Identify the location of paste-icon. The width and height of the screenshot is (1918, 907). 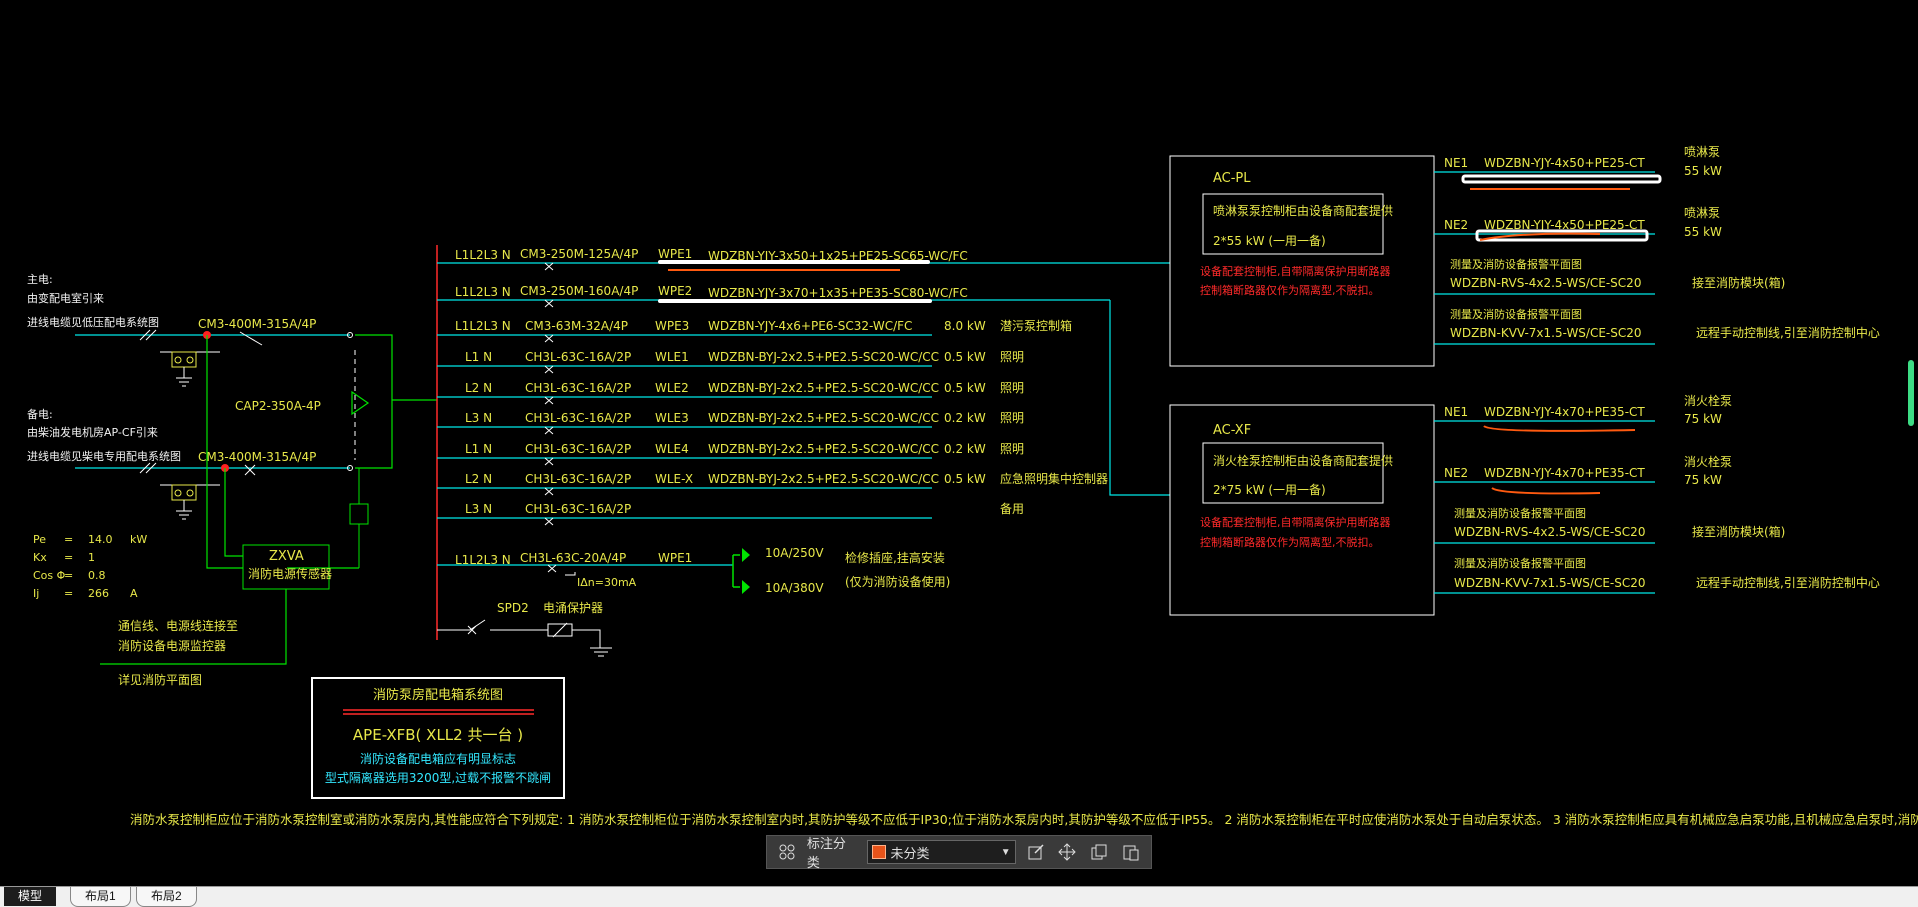
(1131, 852).